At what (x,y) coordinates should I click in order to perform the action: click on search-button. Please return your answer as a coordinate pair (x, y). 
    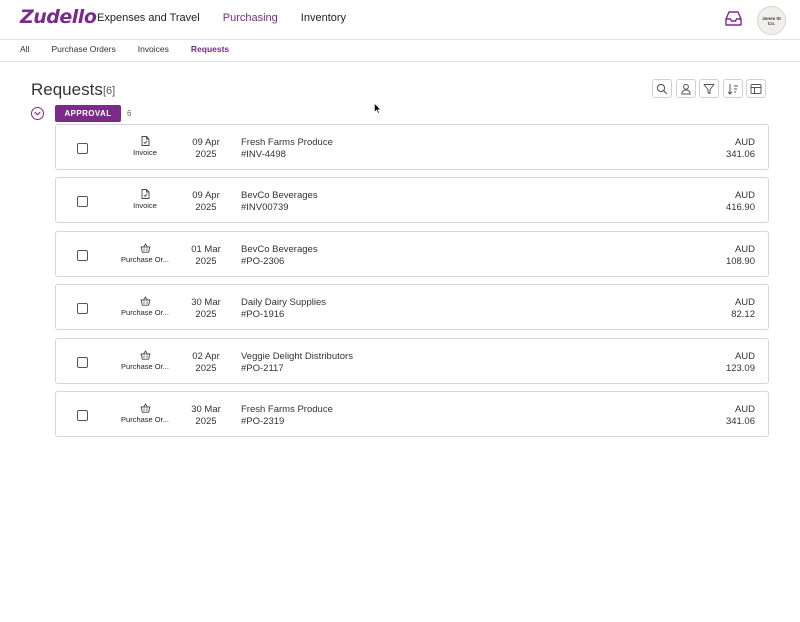
    Looking at the image, I should click on (662, 88).